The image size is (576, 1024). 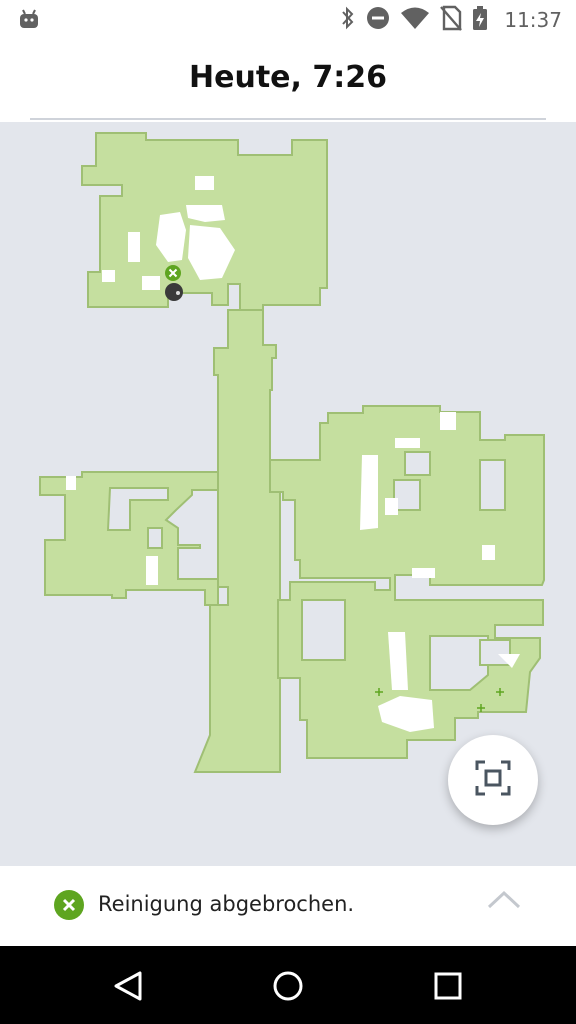 What do you see at coordinates (451, 20) in the screenshot?
I see `no-sim-icon` at bounding box center [451, 20].